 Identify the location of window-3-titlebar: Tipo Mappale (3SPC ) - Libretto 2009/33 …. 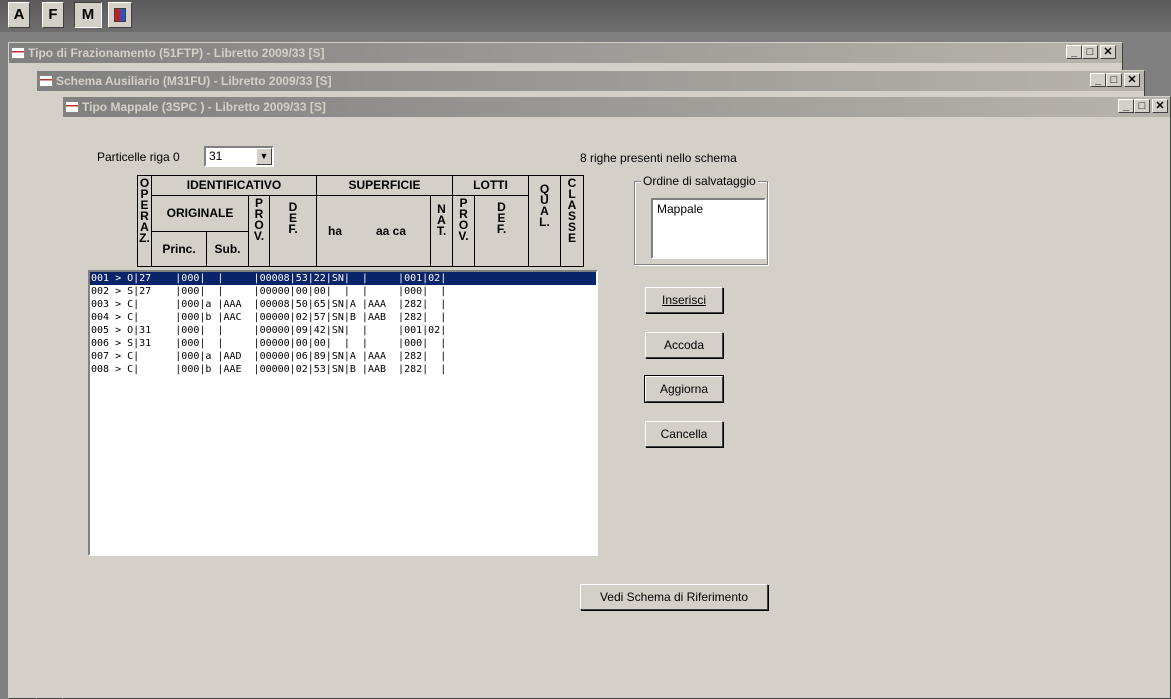
(616, 107).